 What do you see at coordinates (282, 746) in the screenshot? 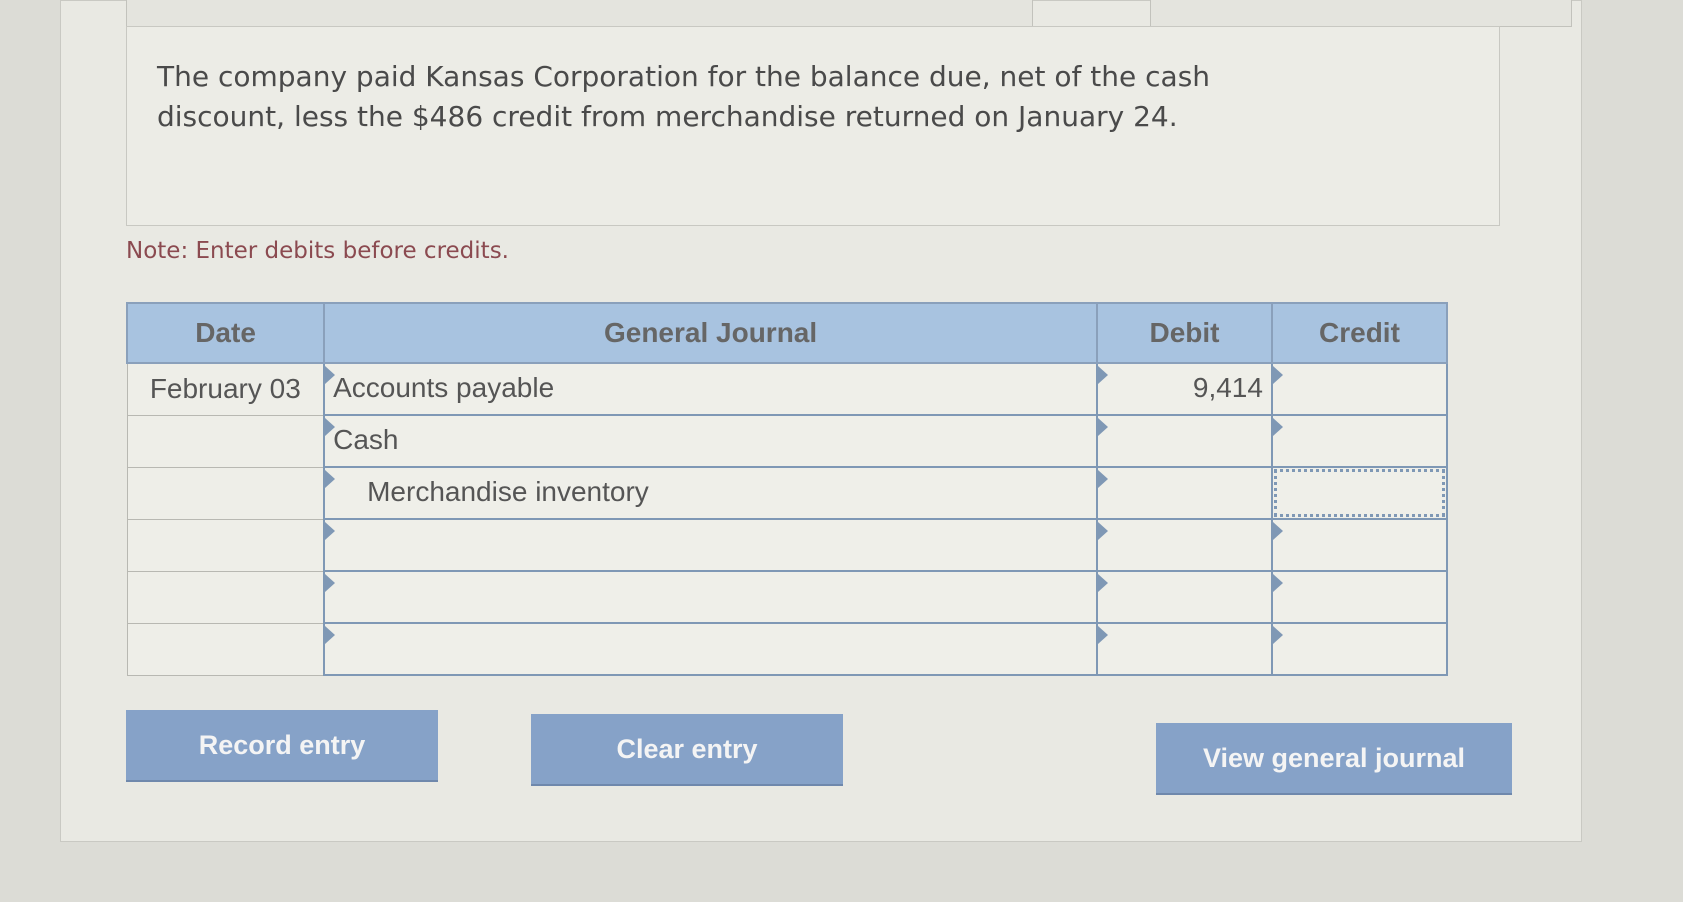
I see `record-entry-button: Record entry` at bounding box center [282, 746].